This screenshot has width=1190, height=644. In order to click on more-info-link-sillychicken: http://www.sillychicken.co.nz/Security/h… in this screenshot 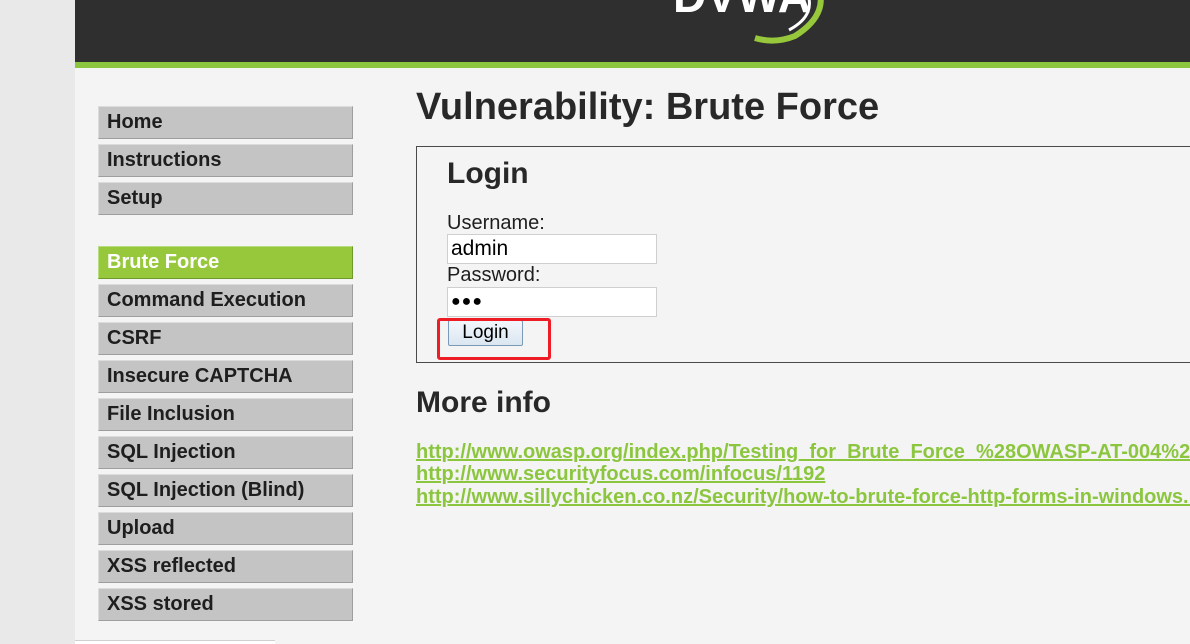, I will do `click(803, 497)`.